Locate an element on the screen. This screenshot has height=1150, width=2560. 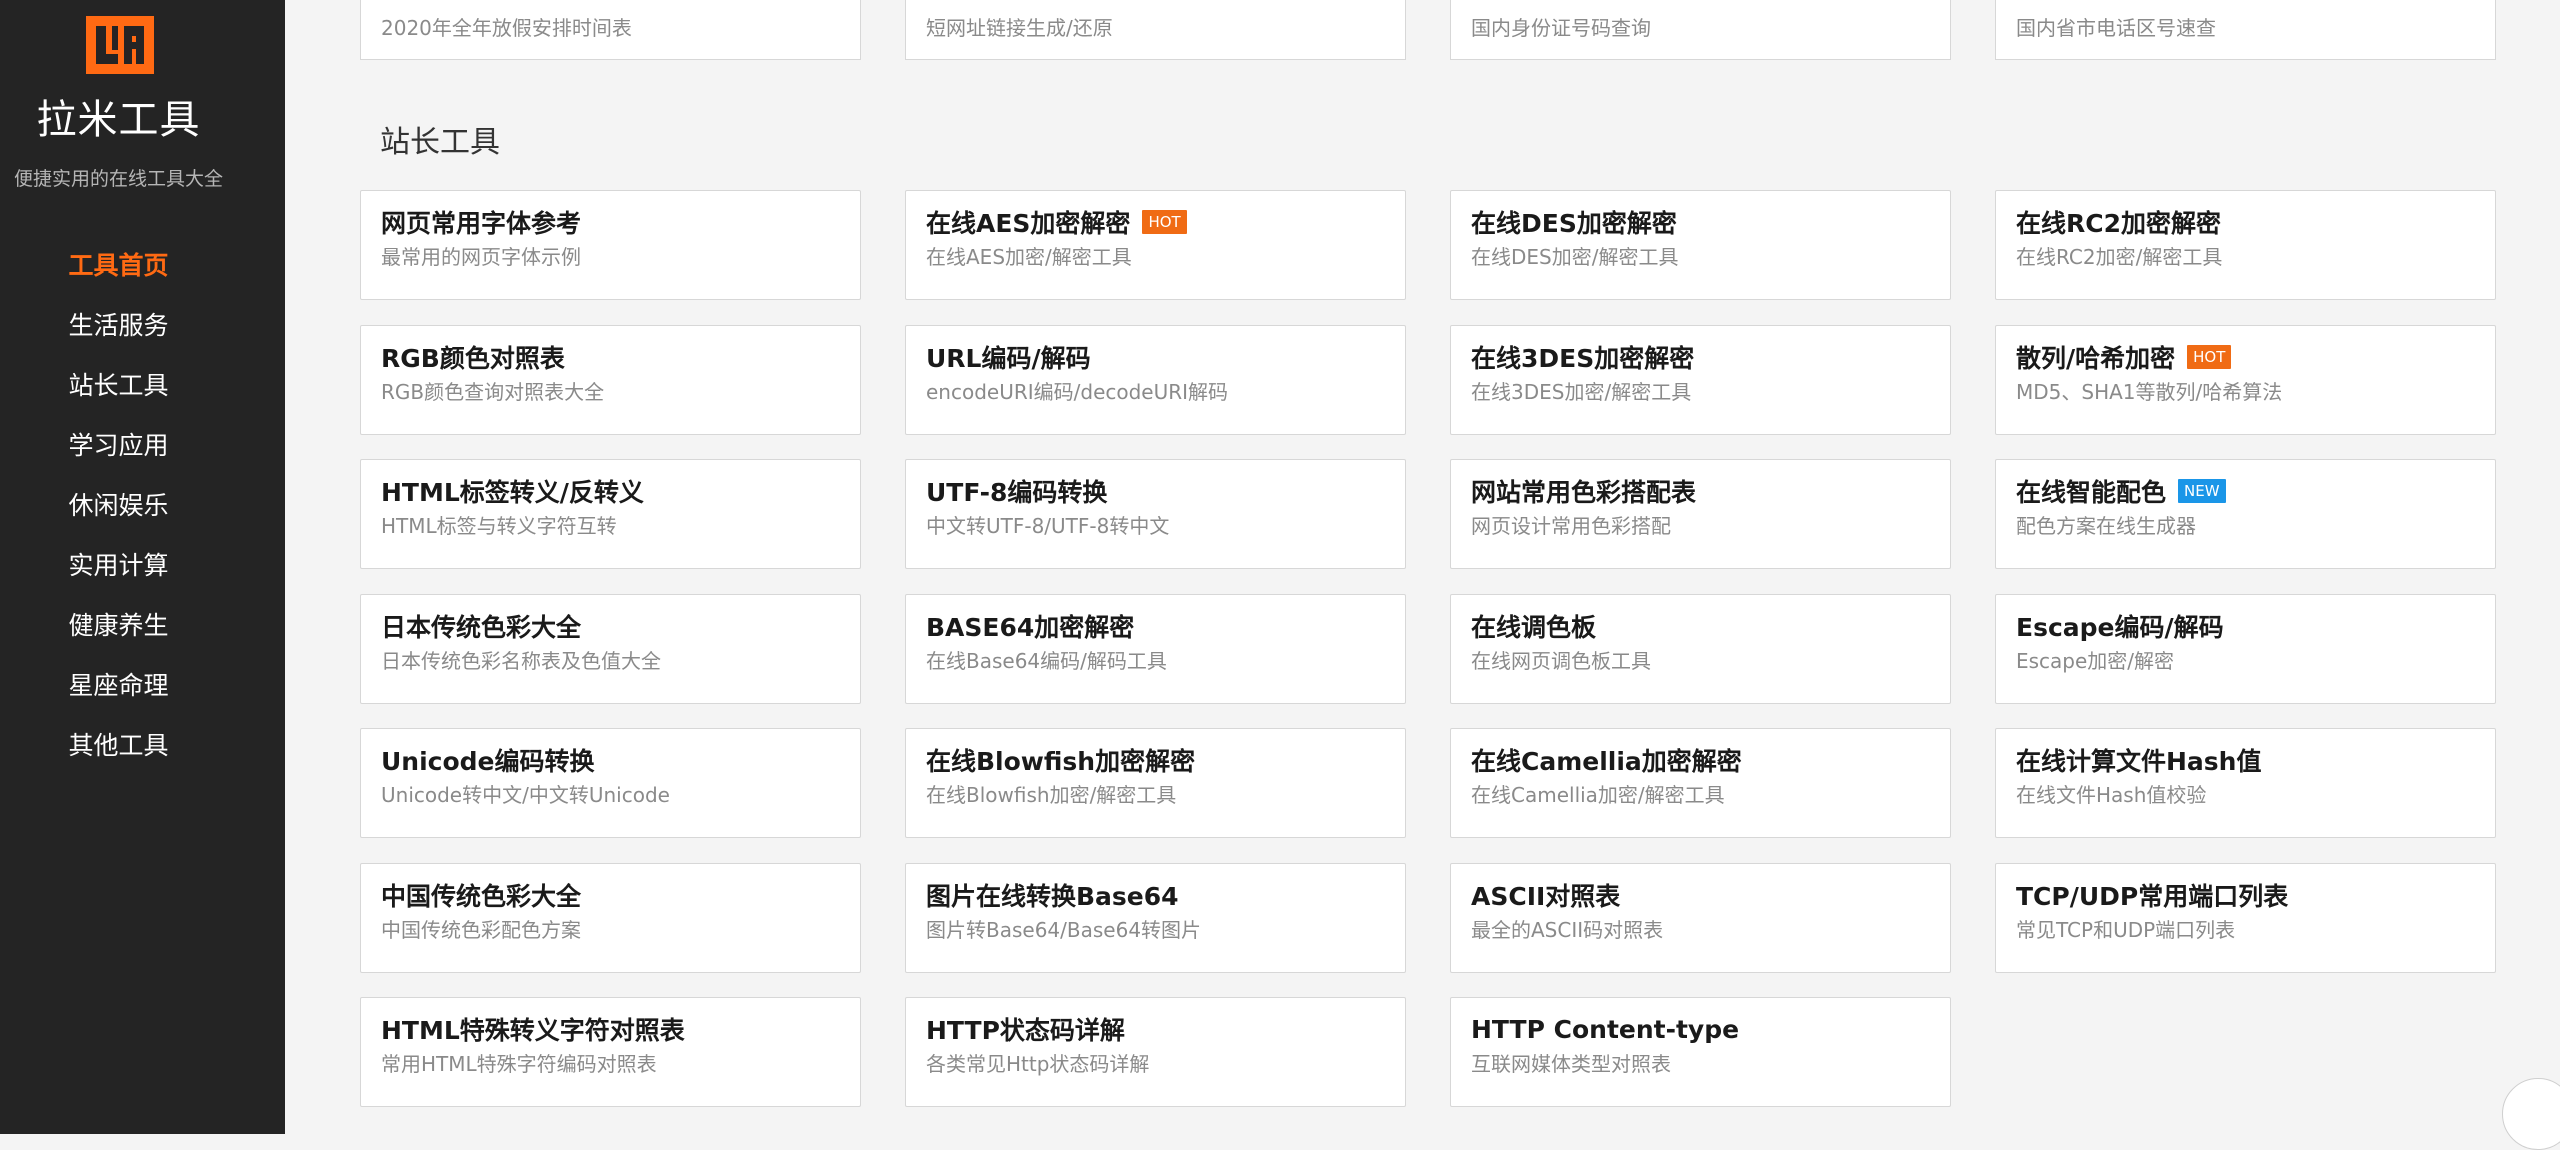
nav-item-2: 站长工具 is located at coordinates (118, 390).